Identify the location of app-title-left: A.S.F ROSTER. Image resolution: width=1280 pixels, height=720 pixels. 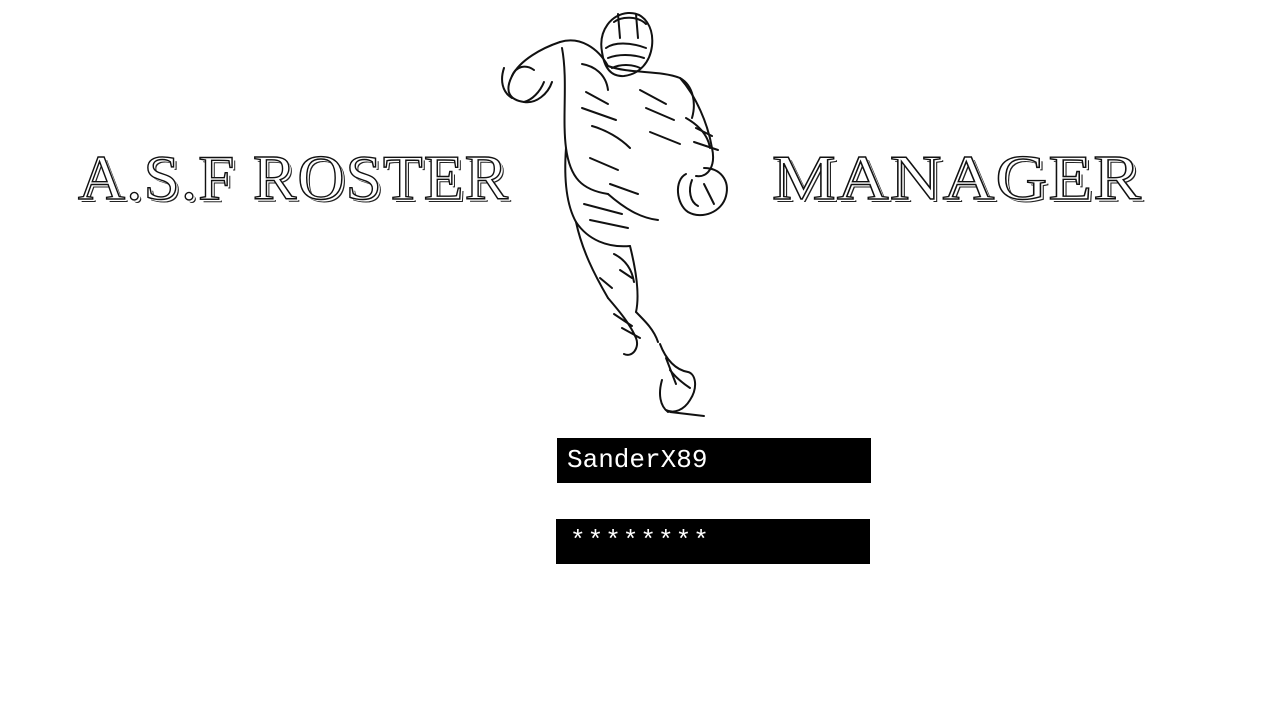
(293, 177).